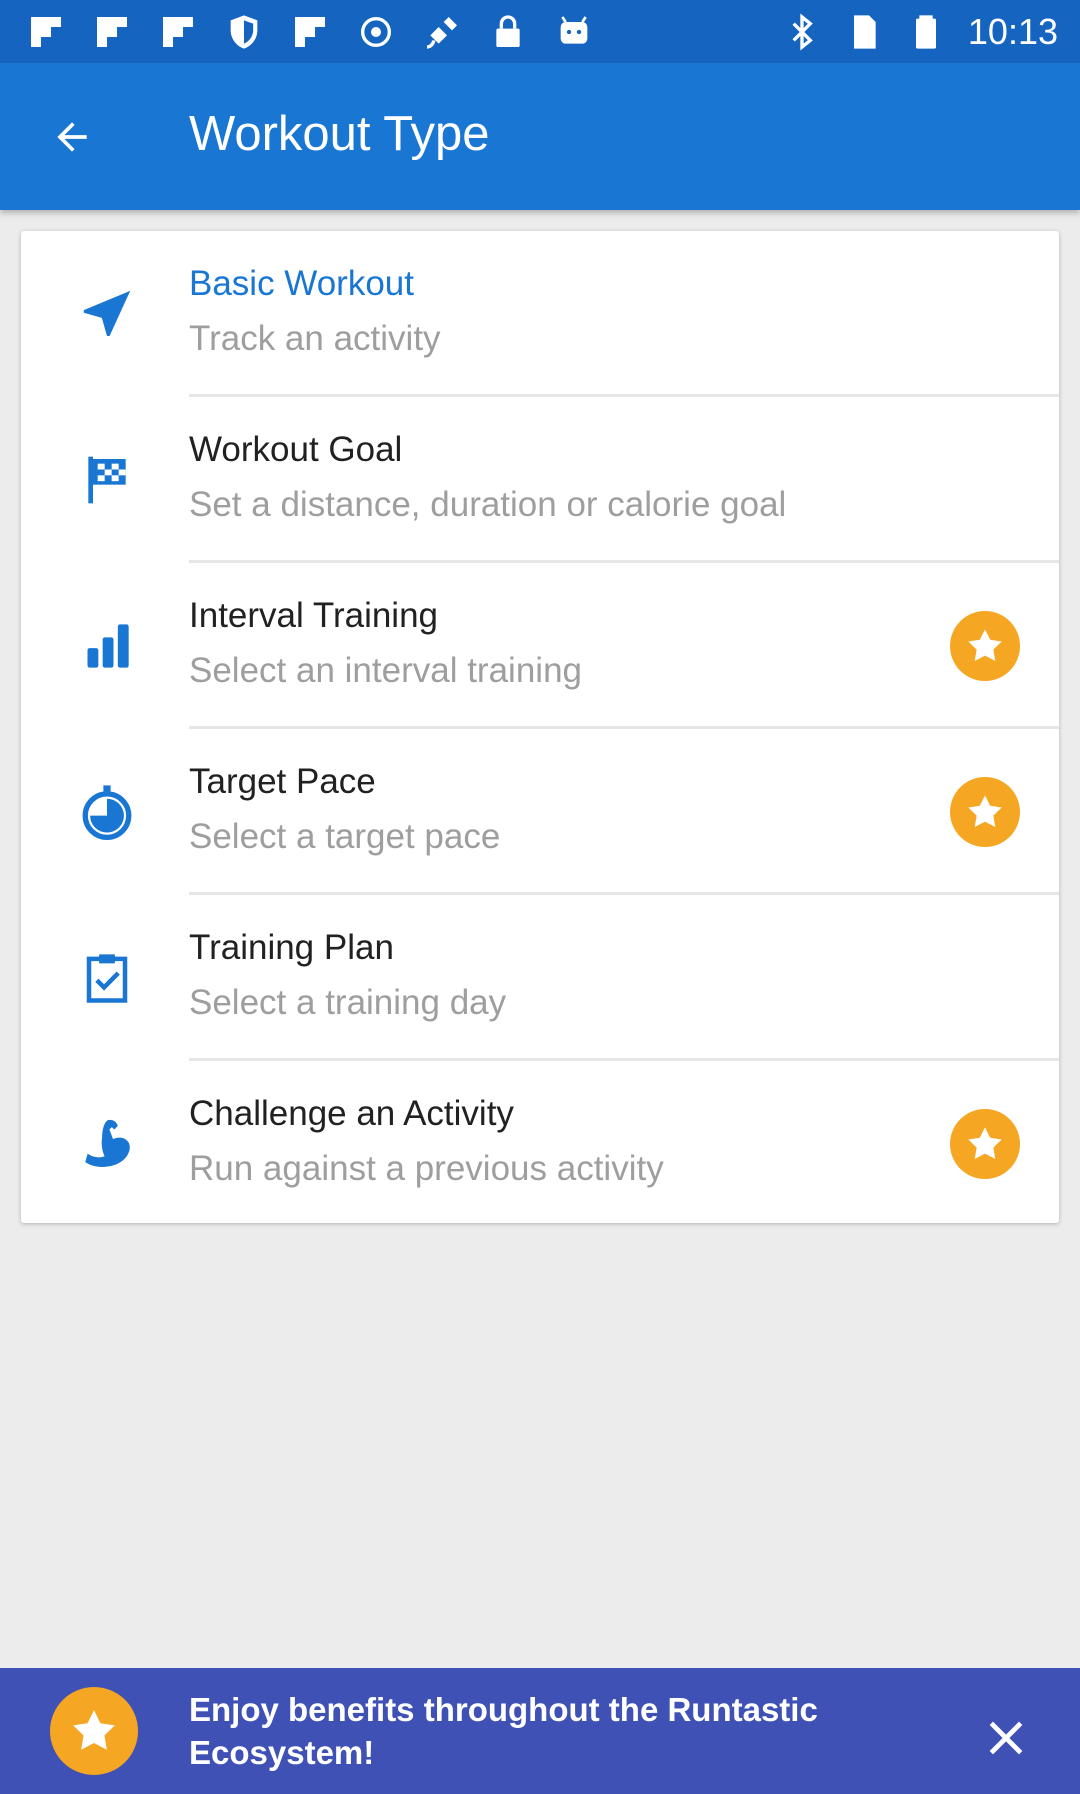 This screenshot has height=1794, width=1080. Describe the element at coordinates (107, 480) in the screenshot. I see `checkered-flag-icon` at that location.